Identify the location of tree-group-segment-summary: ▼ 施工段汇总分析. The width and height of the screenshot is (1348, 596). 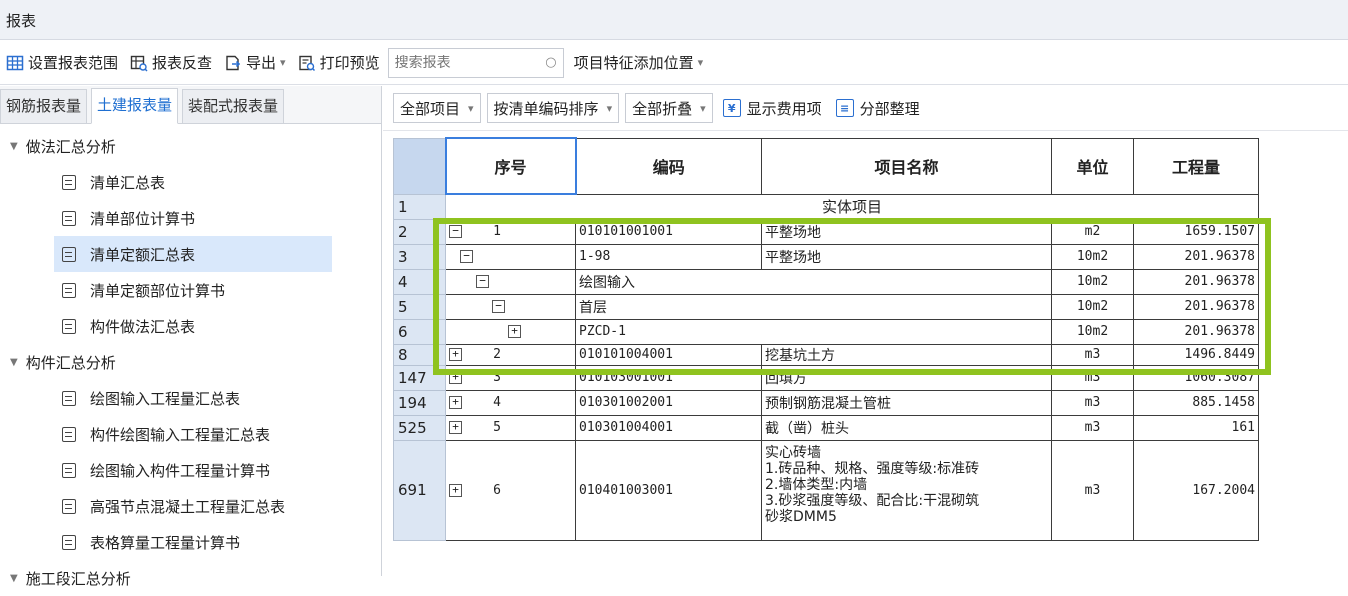
(190, 578).